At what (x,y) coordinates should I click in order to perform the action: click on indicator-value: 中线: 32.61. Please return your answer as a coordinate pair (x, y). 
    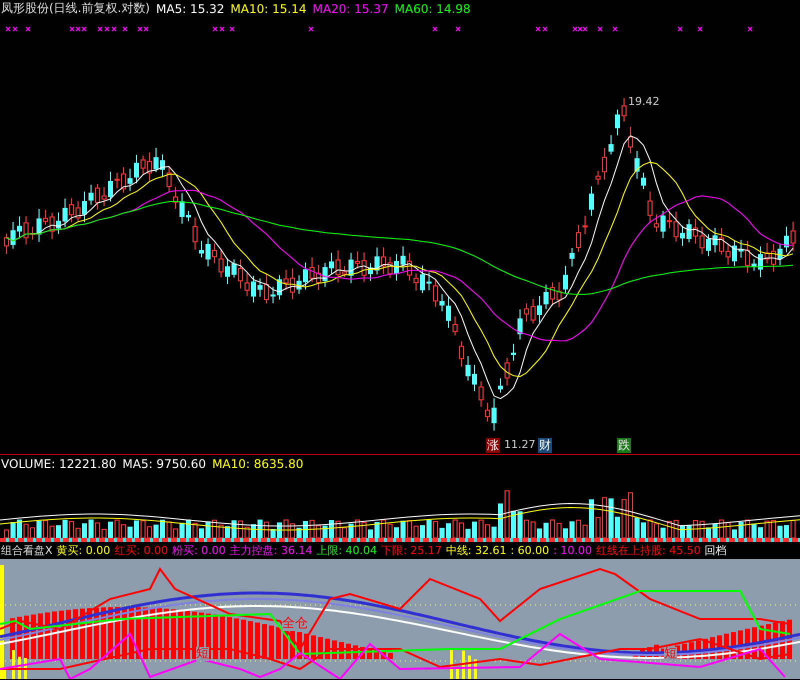
    Looking at the image, I should click on (476, 550).